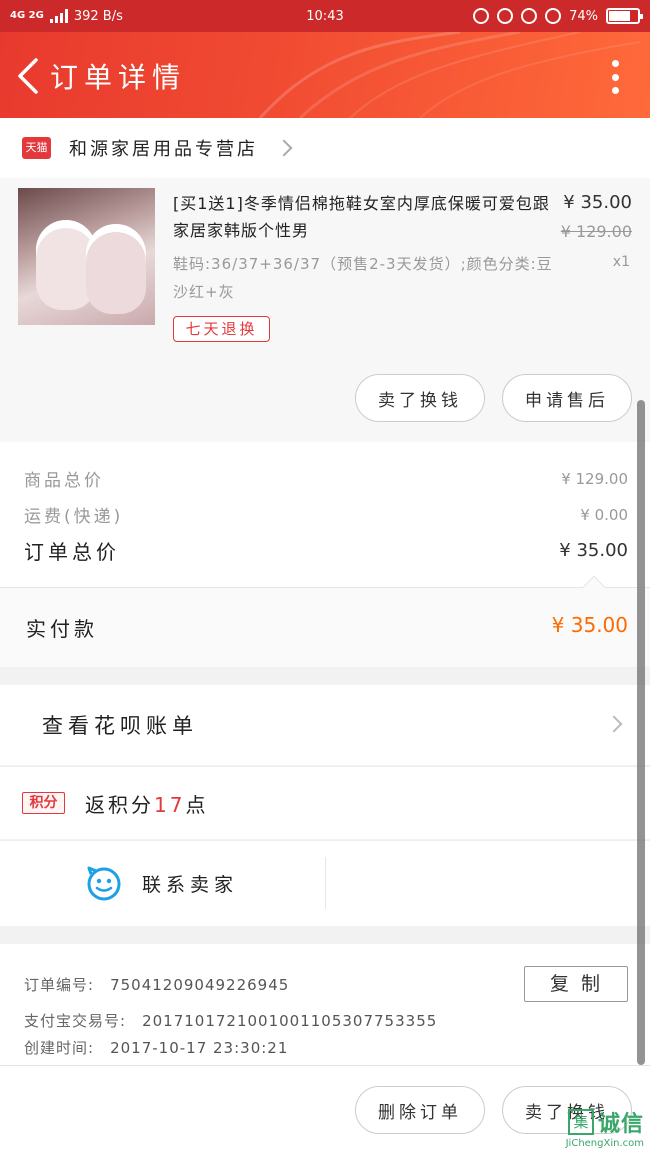 The width and height of the screenshot is (650, 1155). I want to click on shipping-value: ¥ 0.00, so click(604, 514).